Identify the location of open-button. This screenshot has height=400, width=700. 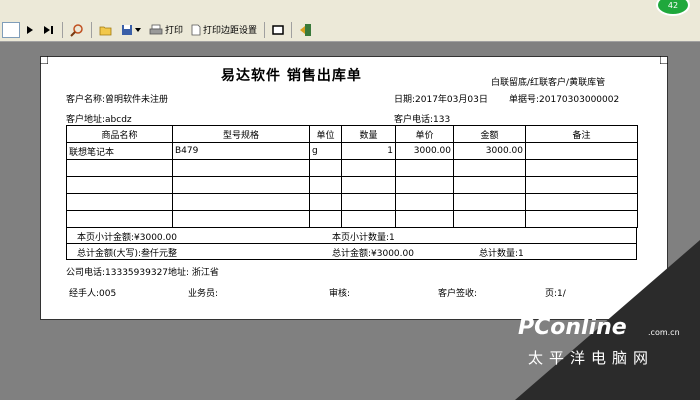
(106, 30).